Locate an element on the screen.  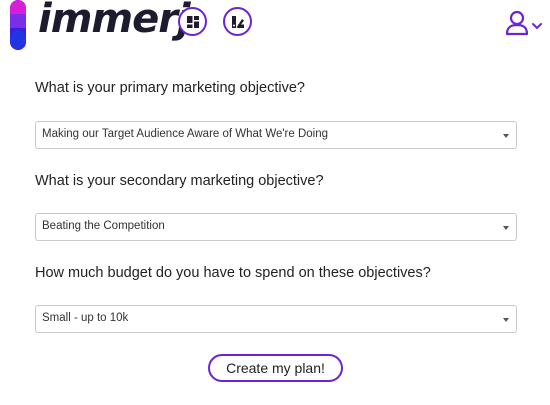
user-icon is located at coordinates (517, 23).